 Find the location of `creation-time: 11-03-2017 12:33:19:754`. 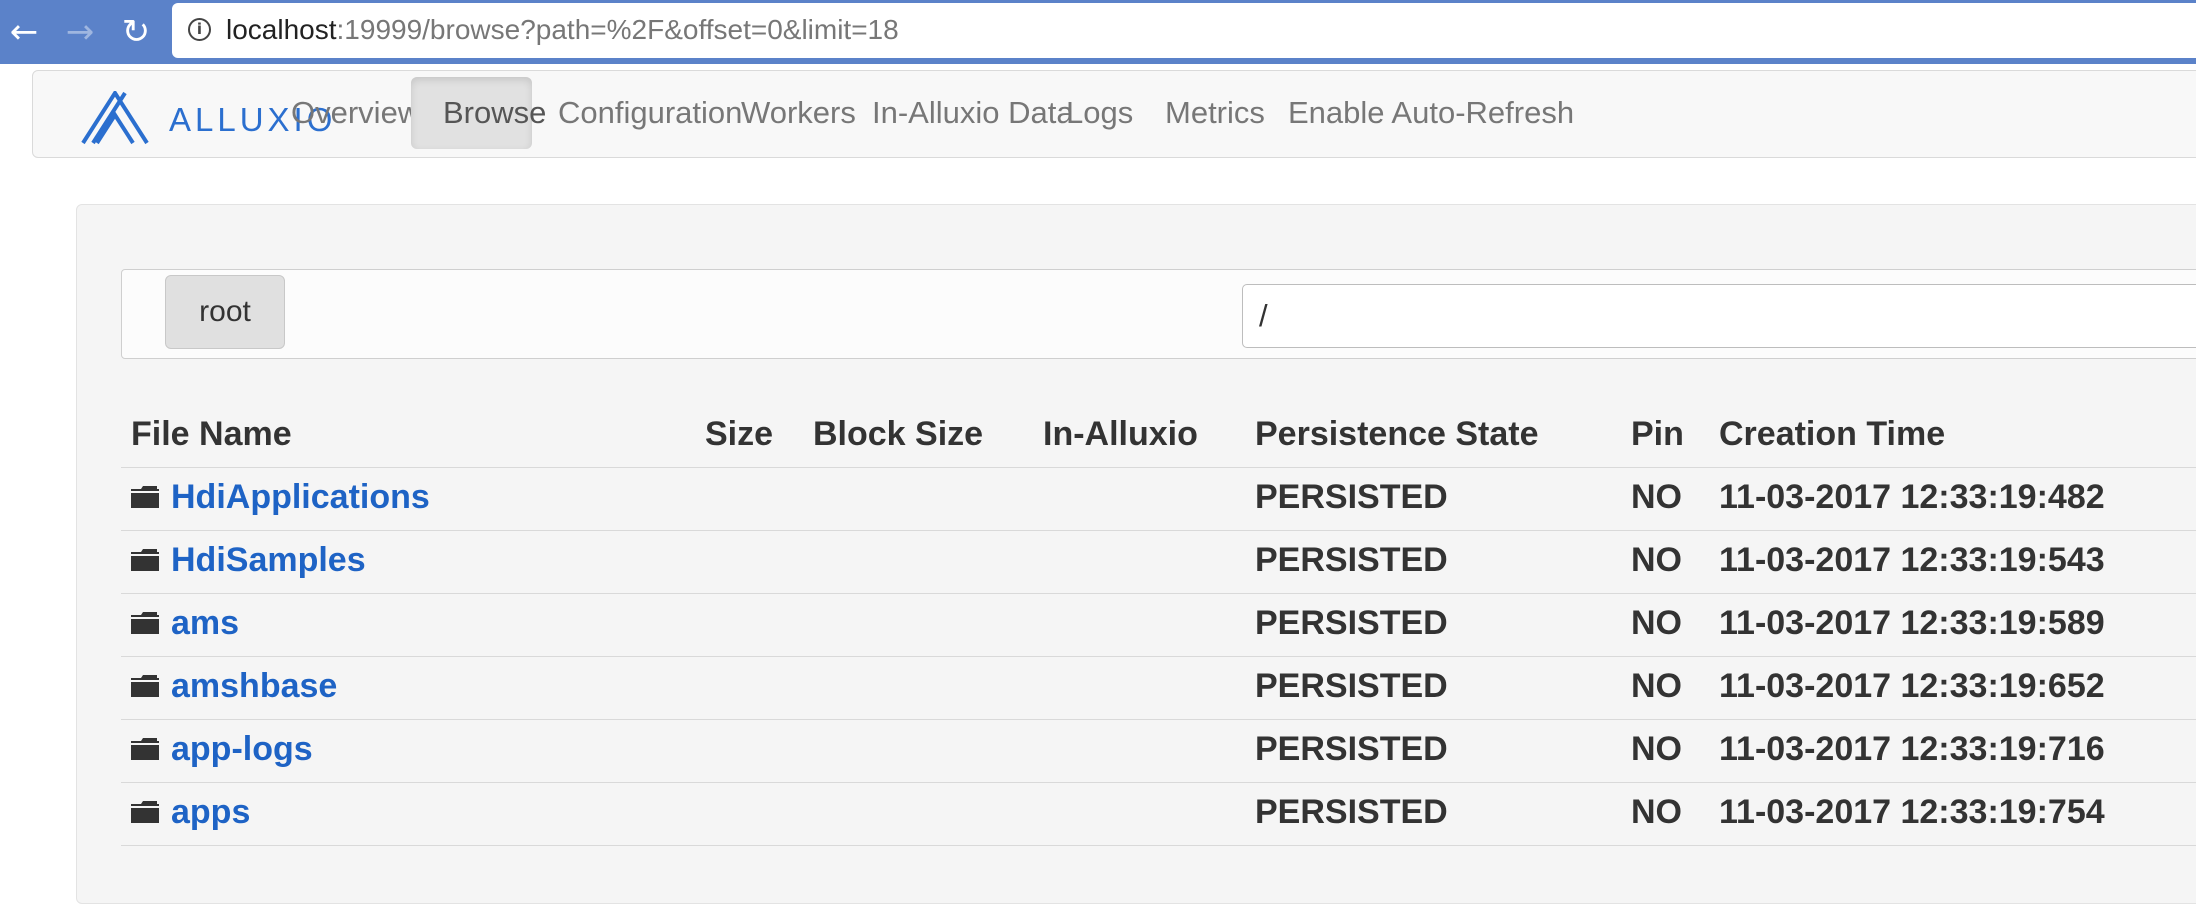

creation-time: 11-03-2017 12:33:19:754 is located at coordinates (1912, 812).